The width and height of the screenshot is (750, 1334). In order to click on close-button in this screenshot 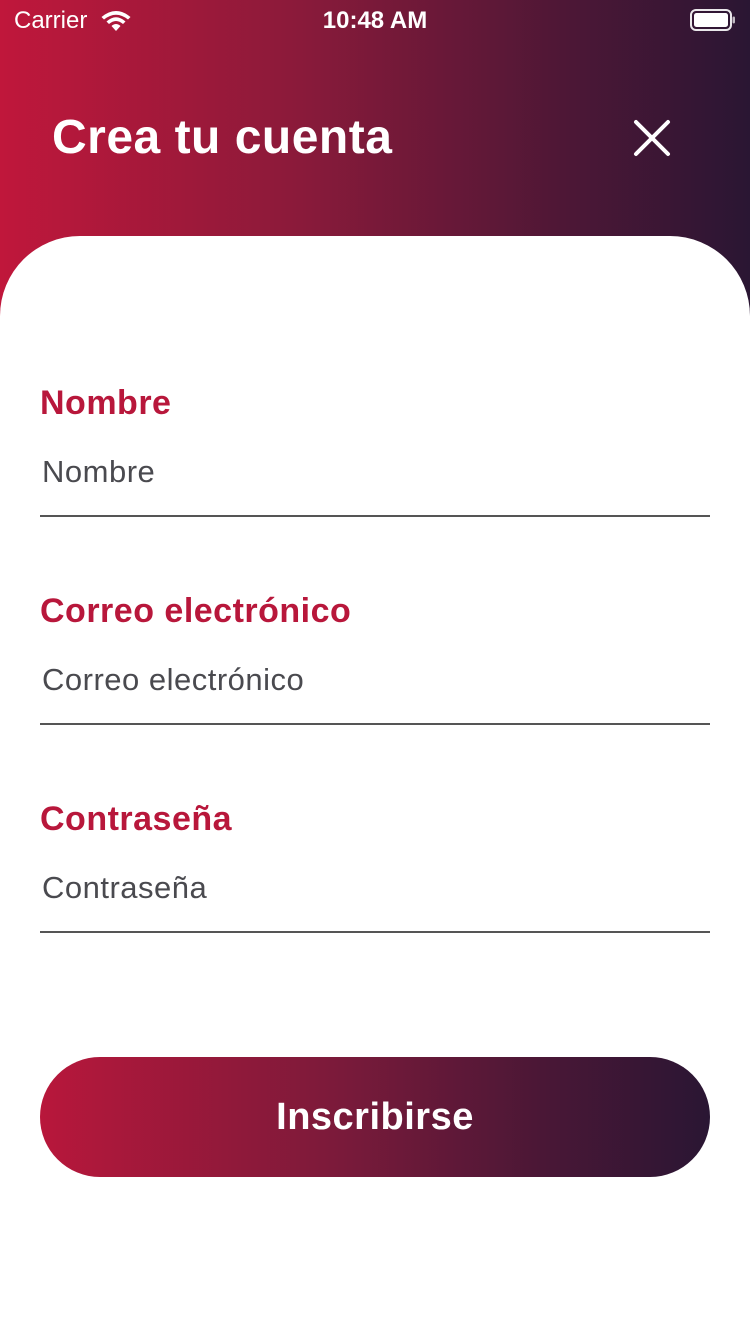, I will do `click(652, 138)`.